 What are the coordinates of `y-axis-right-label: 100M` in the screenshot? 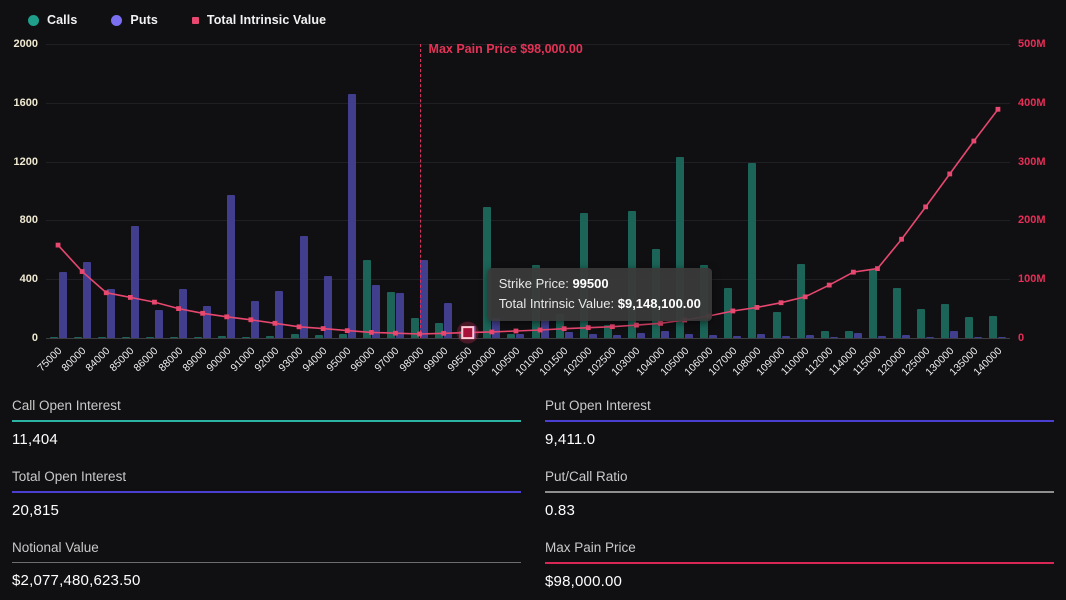 It's located at (1032, 279).